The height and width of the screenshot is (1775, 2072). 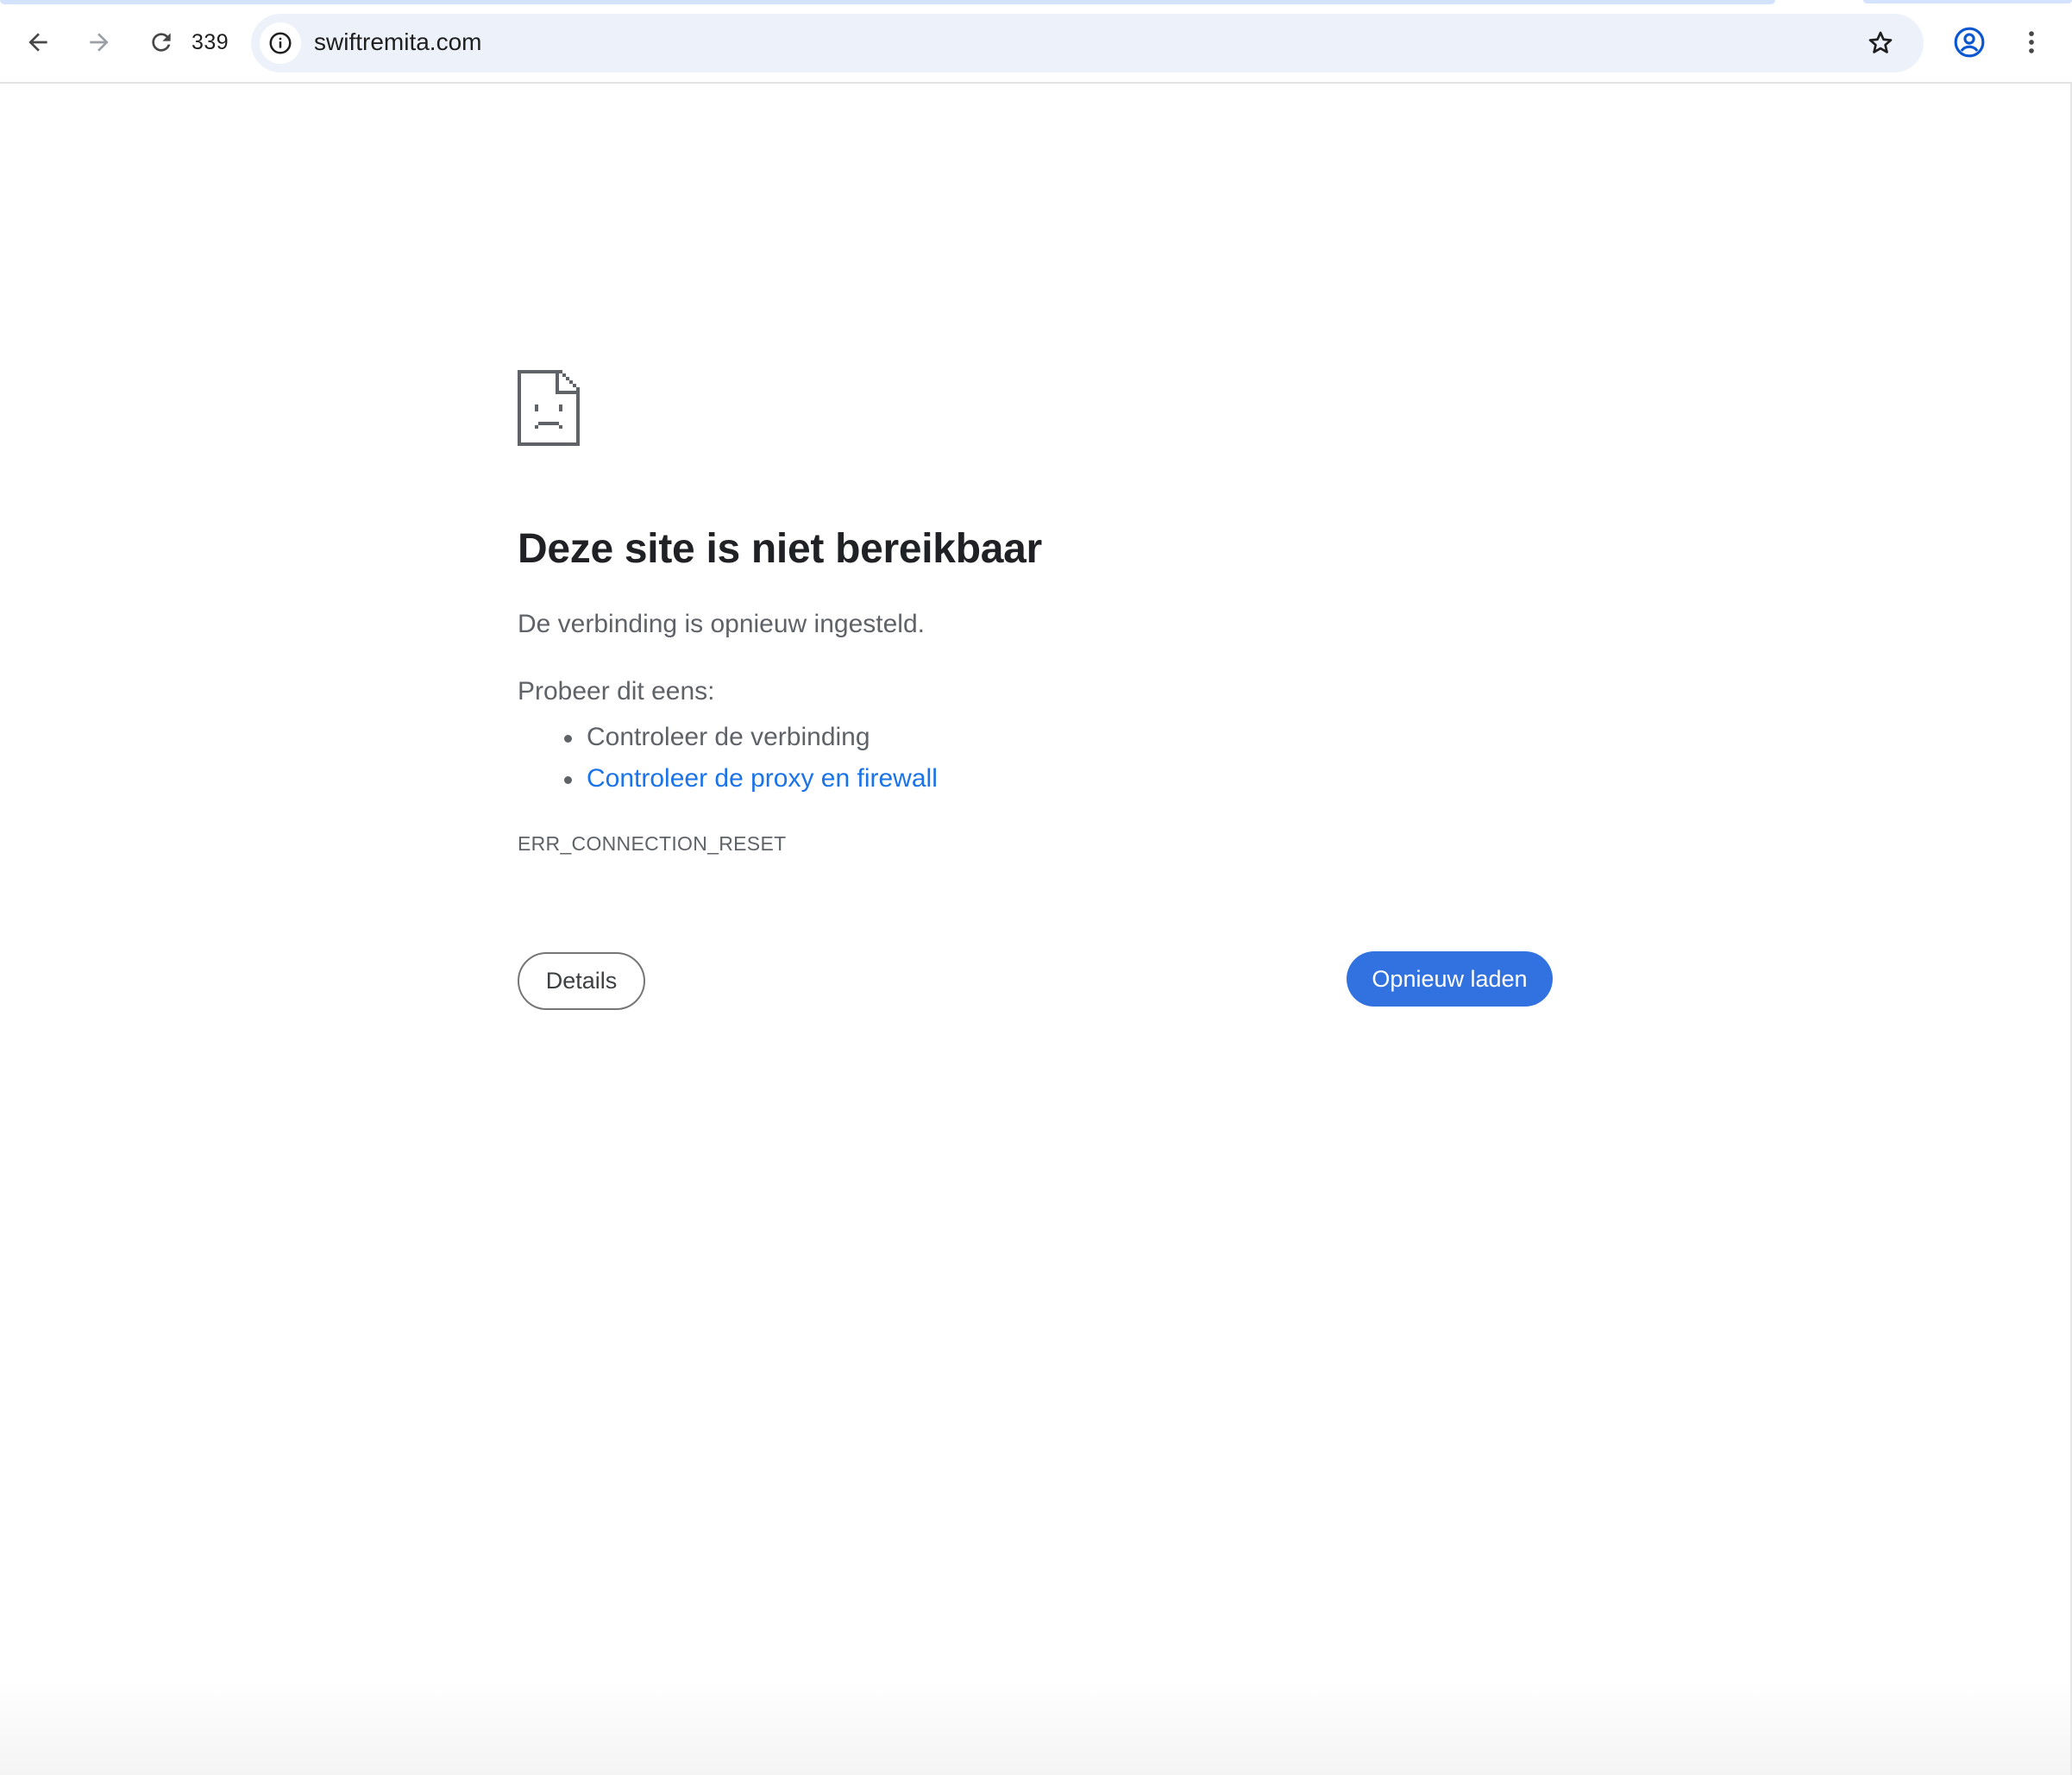 I want to click on back-button, so click(x=38, y=42).